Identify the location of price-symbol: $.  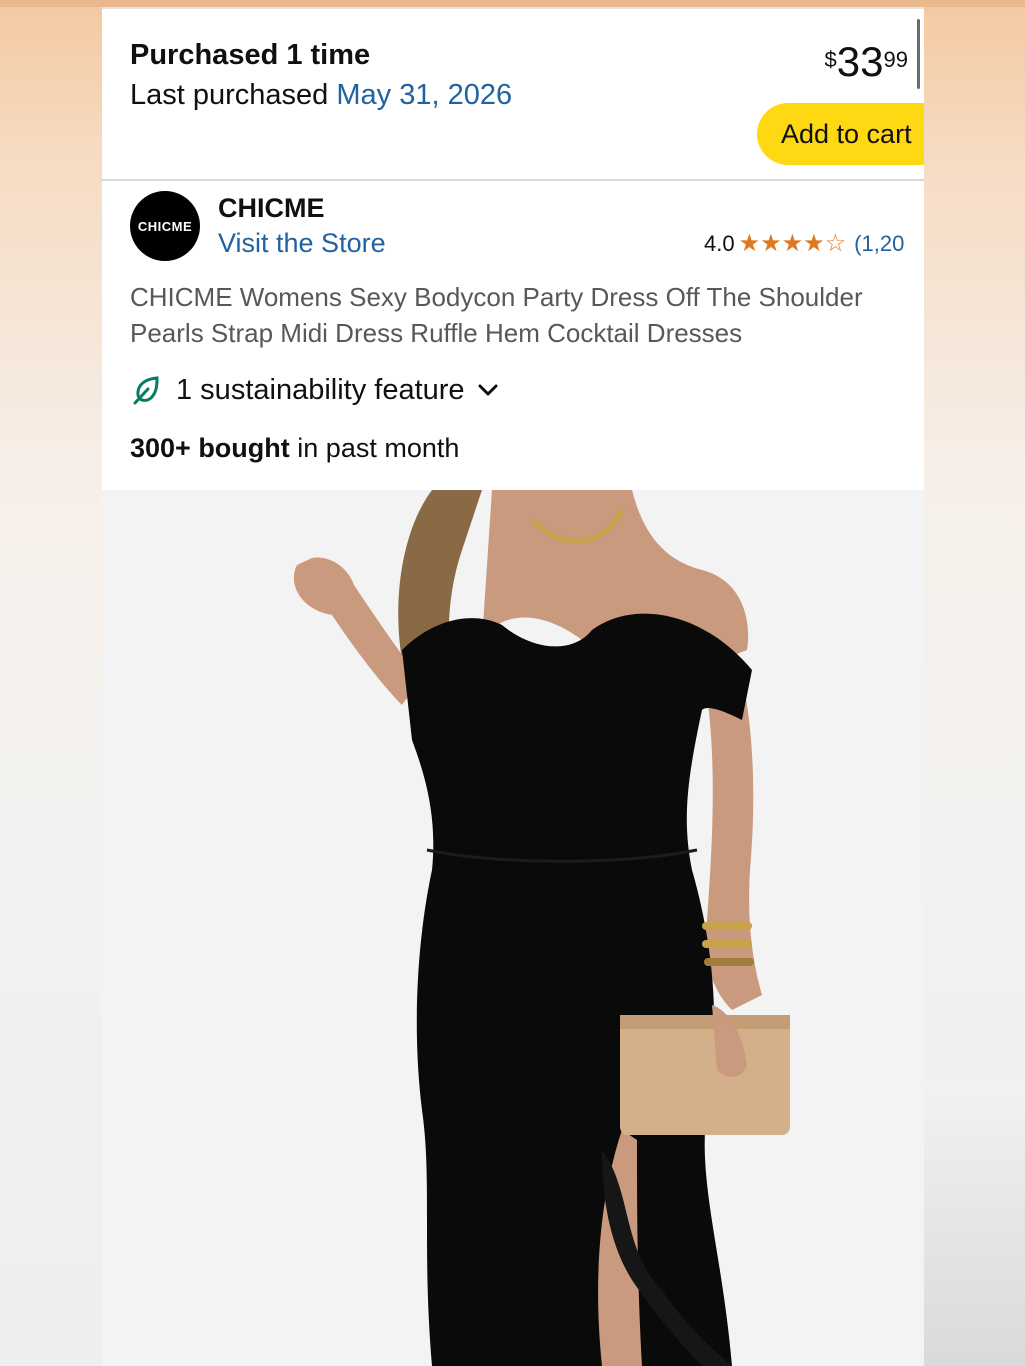
(830, 59).